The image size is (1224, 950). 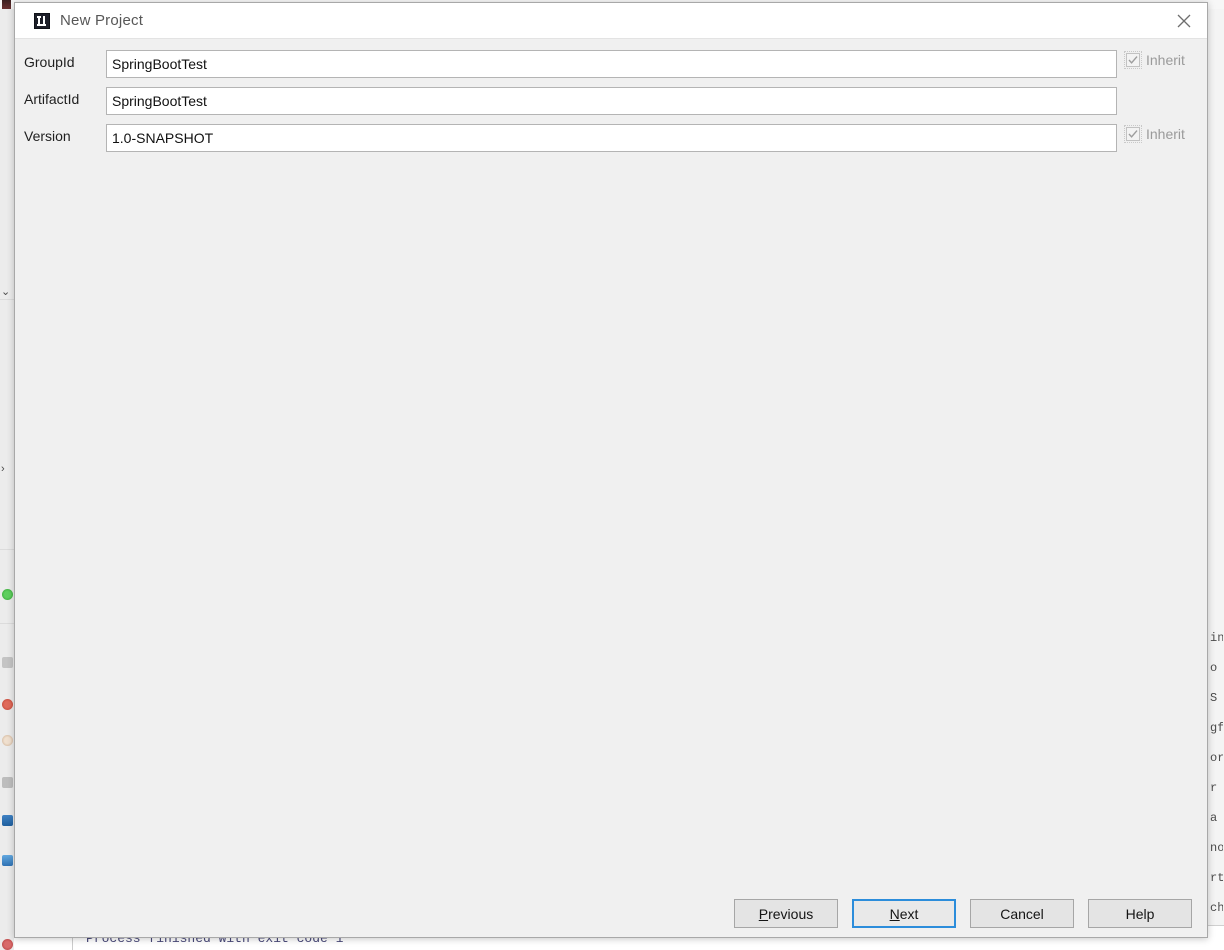 I want to click on database-icon, so click(x=7, y=820).